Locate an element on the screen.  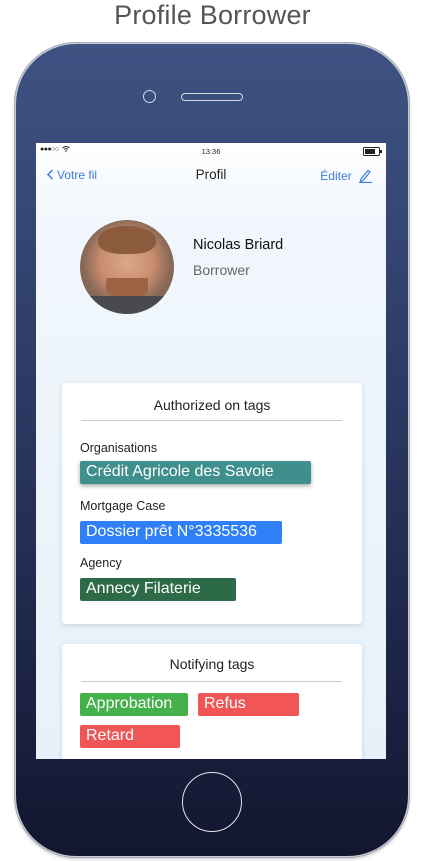
edit-button: Éditer is located at coordinates (346, 176).